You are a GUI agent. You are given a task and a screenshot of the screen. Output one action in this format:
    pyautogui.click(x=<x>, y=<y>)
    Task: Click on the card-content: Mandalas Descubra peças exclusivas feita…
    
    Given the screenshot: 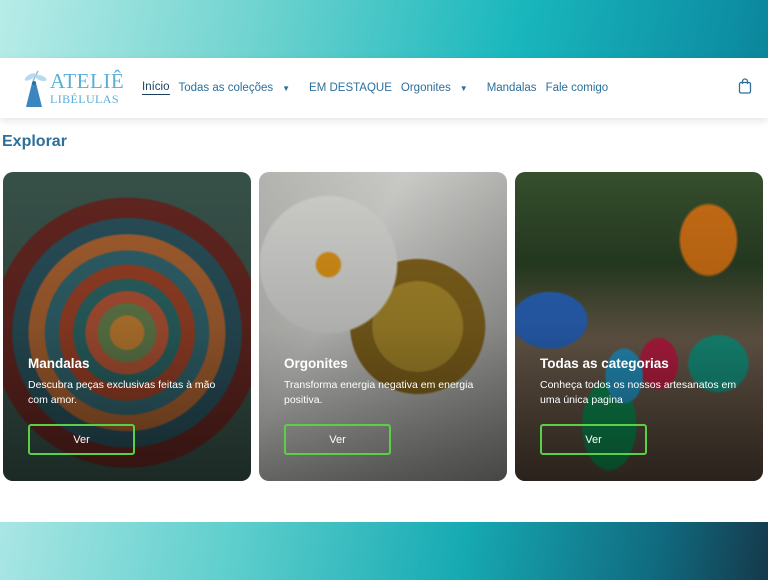 What is the action you would take?
    pyautogui.click(x=128, y=382)
    